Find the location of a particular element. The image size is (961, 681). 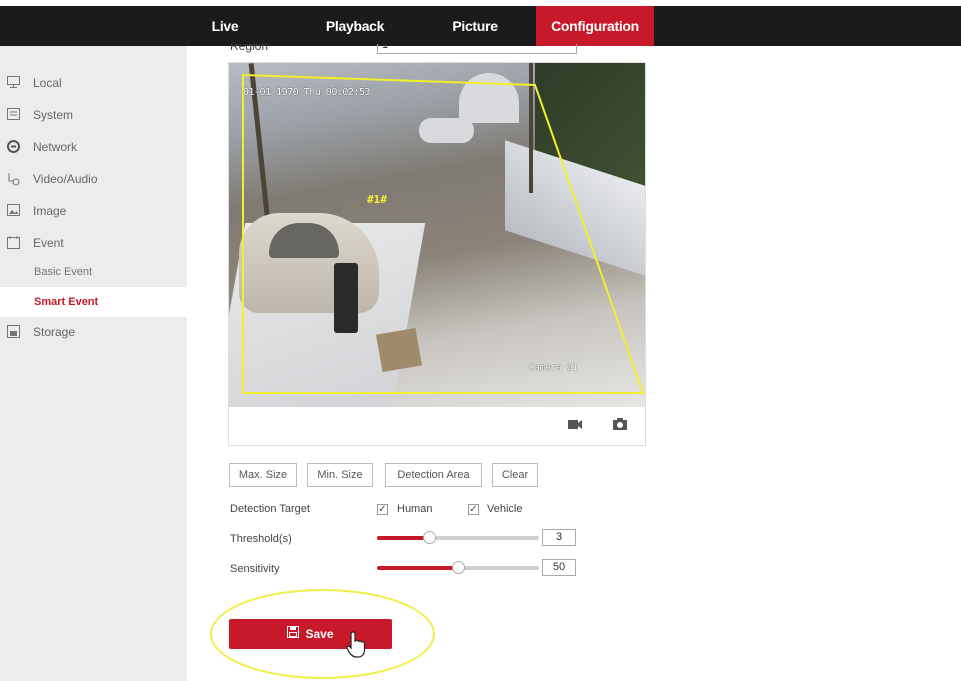

sidebar-item-label: Storage is located at coordinates (54, 332).